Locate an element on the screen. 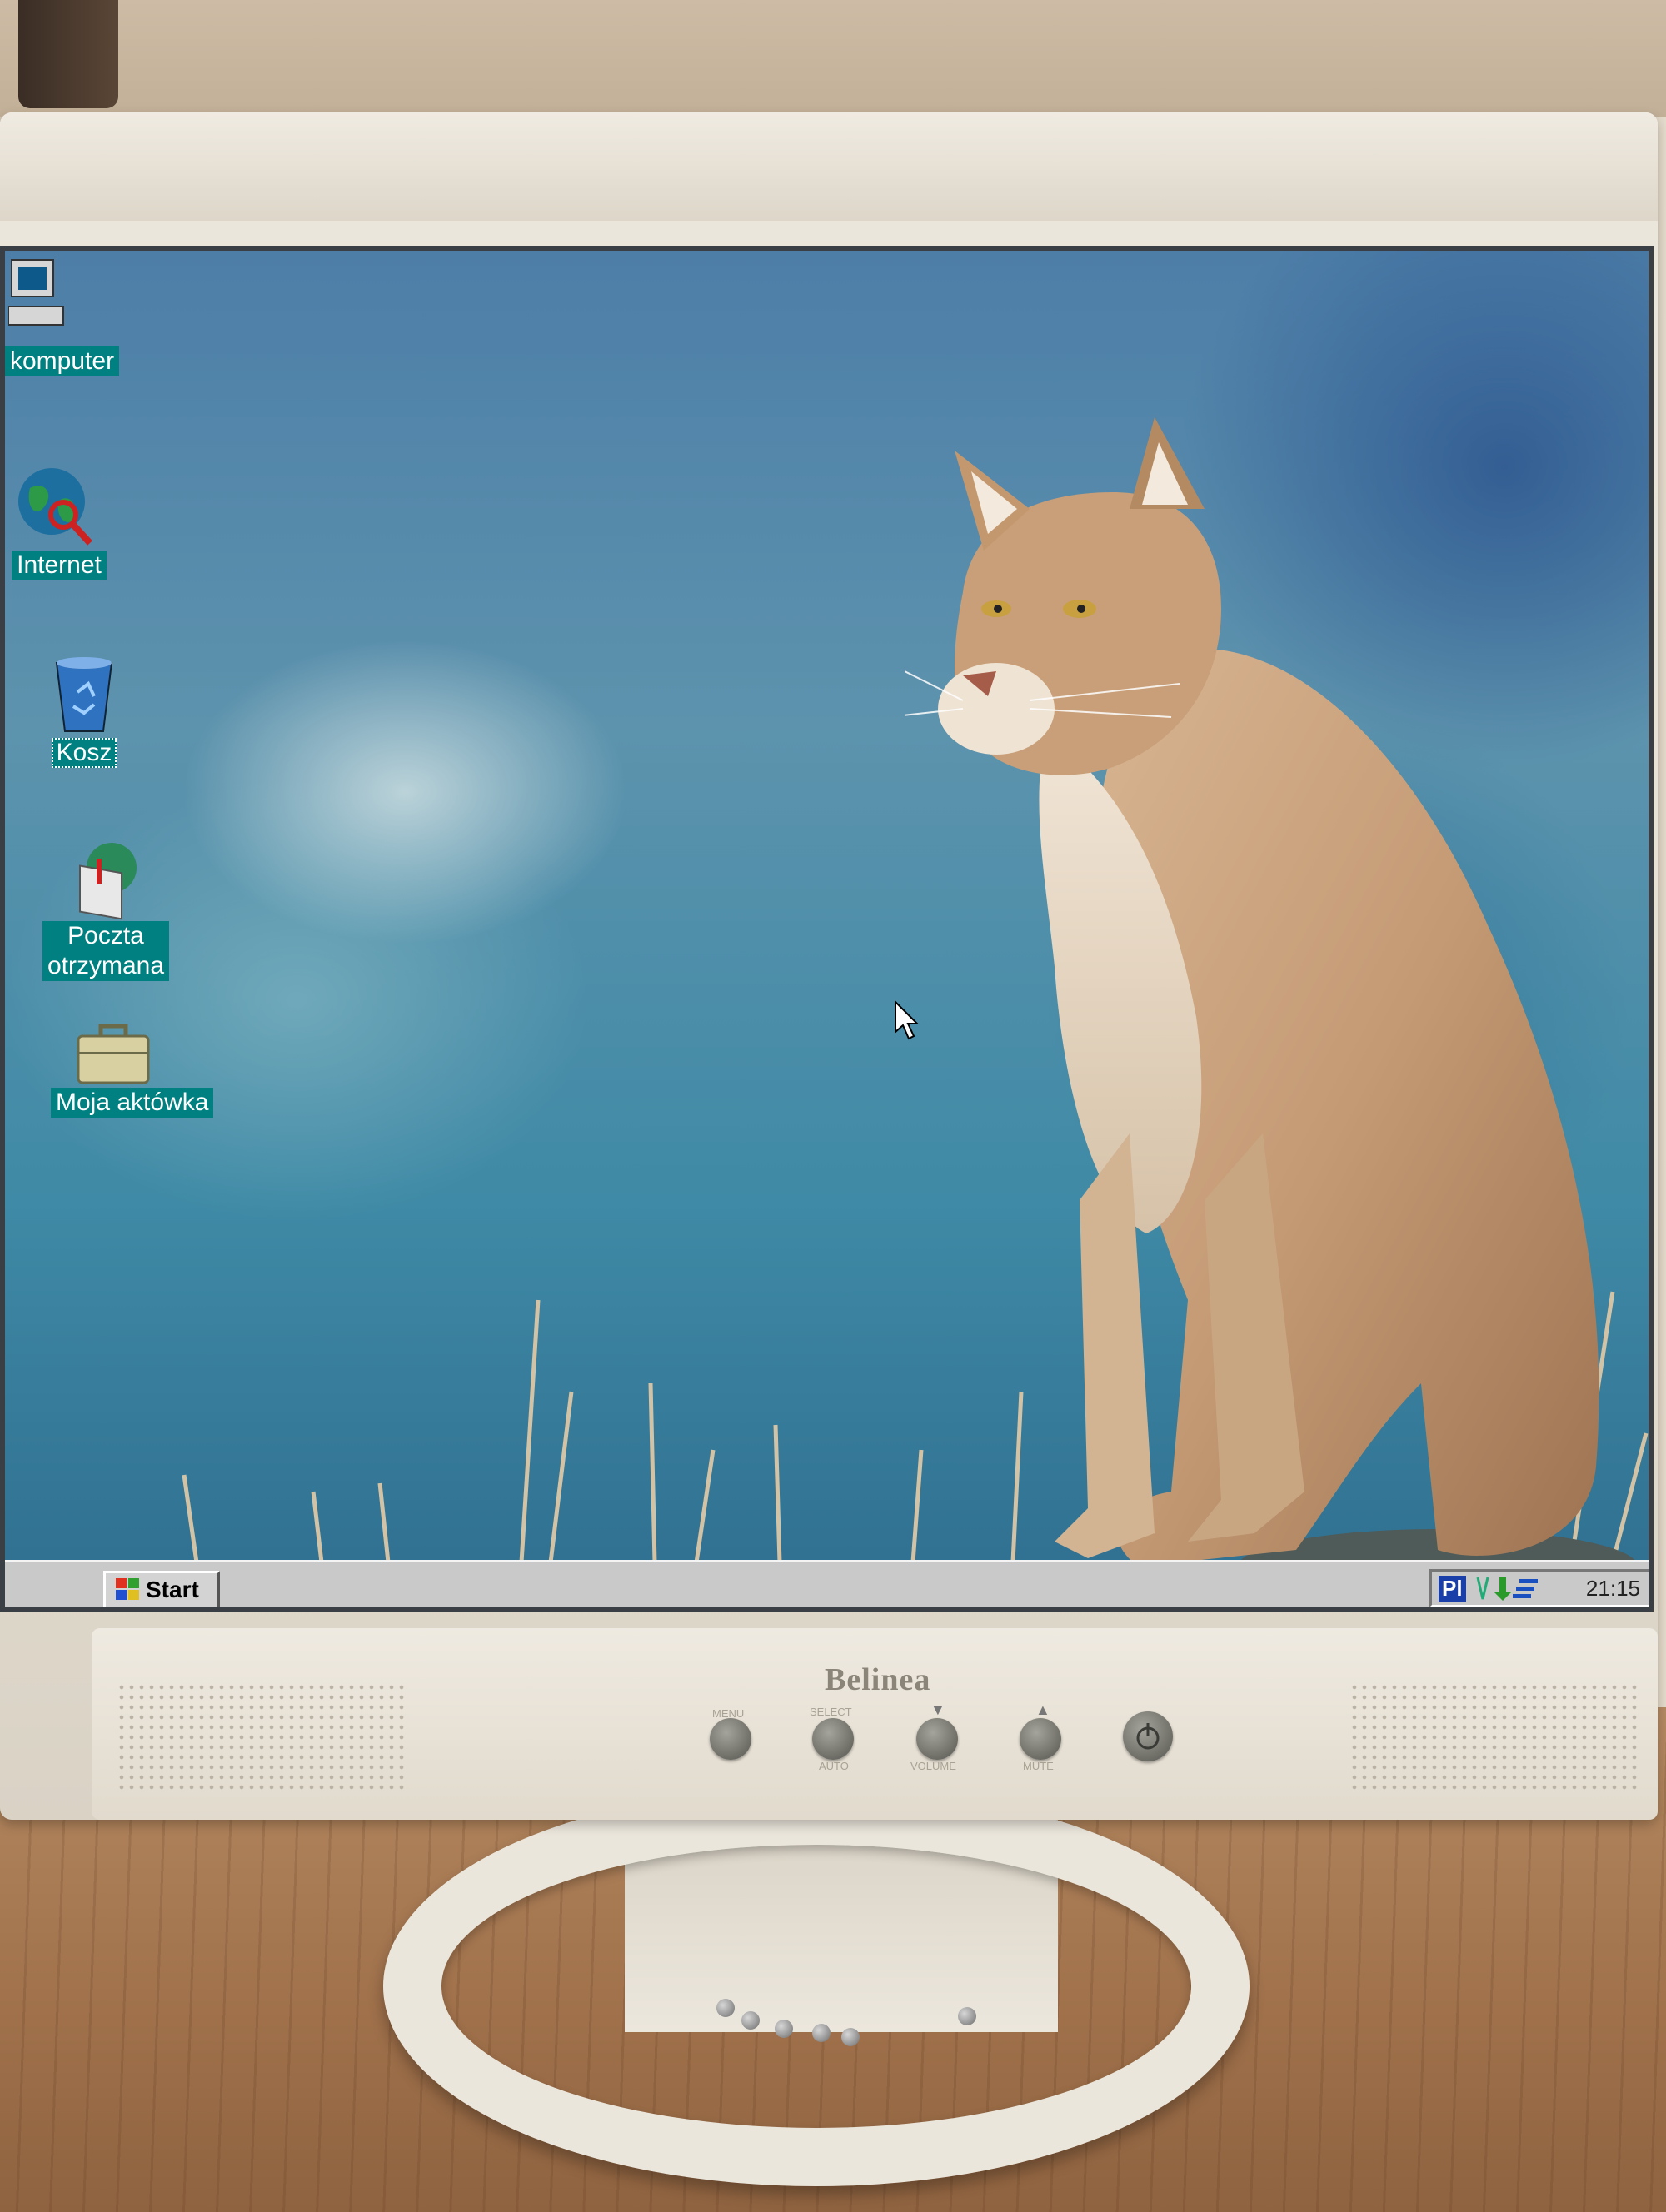  down-button is located at coordinates (937, 1739).